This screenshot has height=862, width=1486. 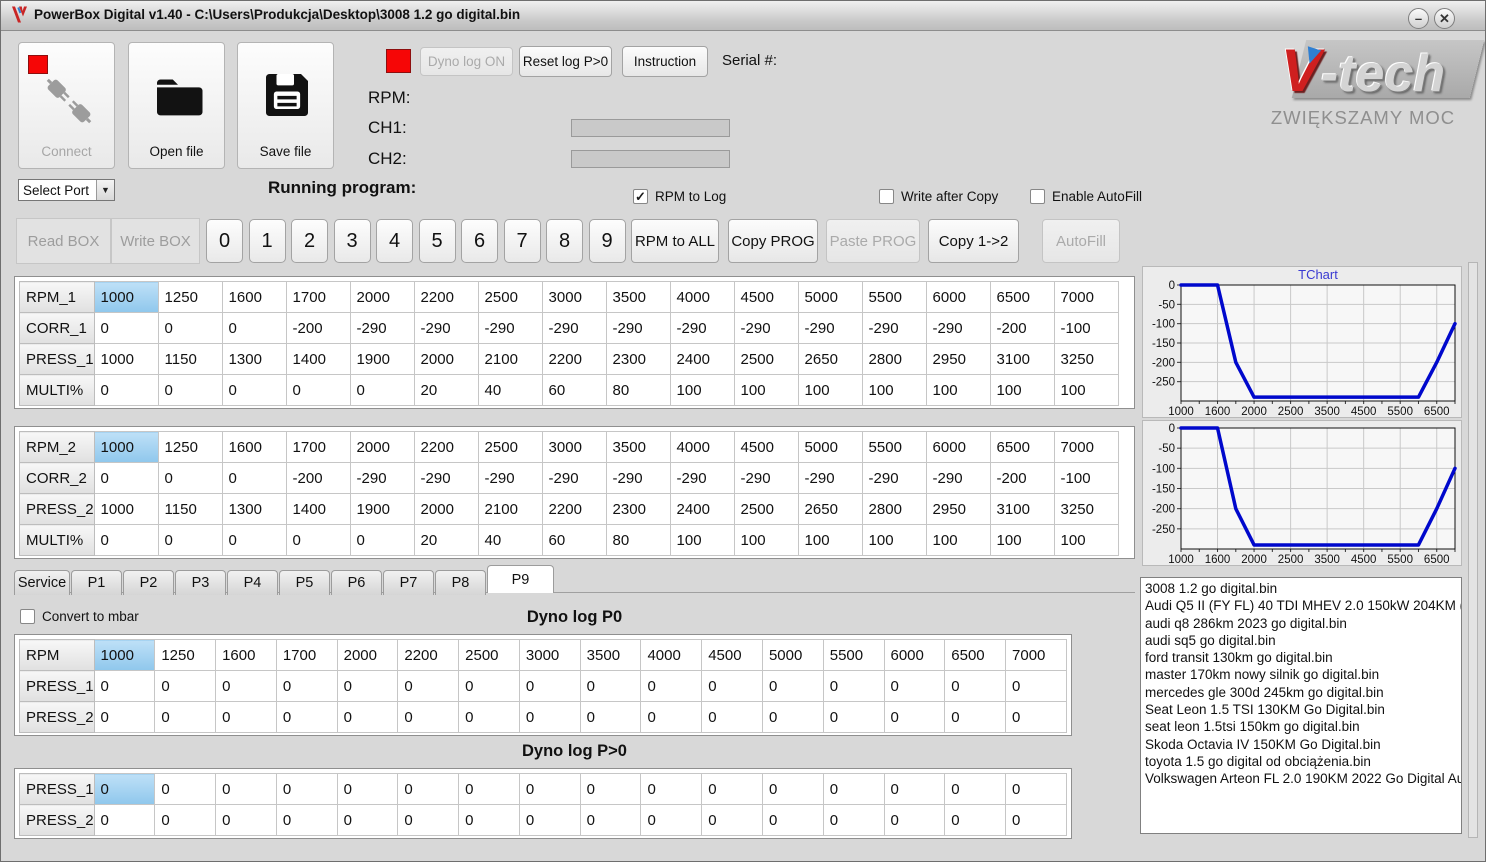 What do you see at coordinates (200, 582) in the screenshot?
I see `tab-p3: P3` at bounding box center [200, 582].